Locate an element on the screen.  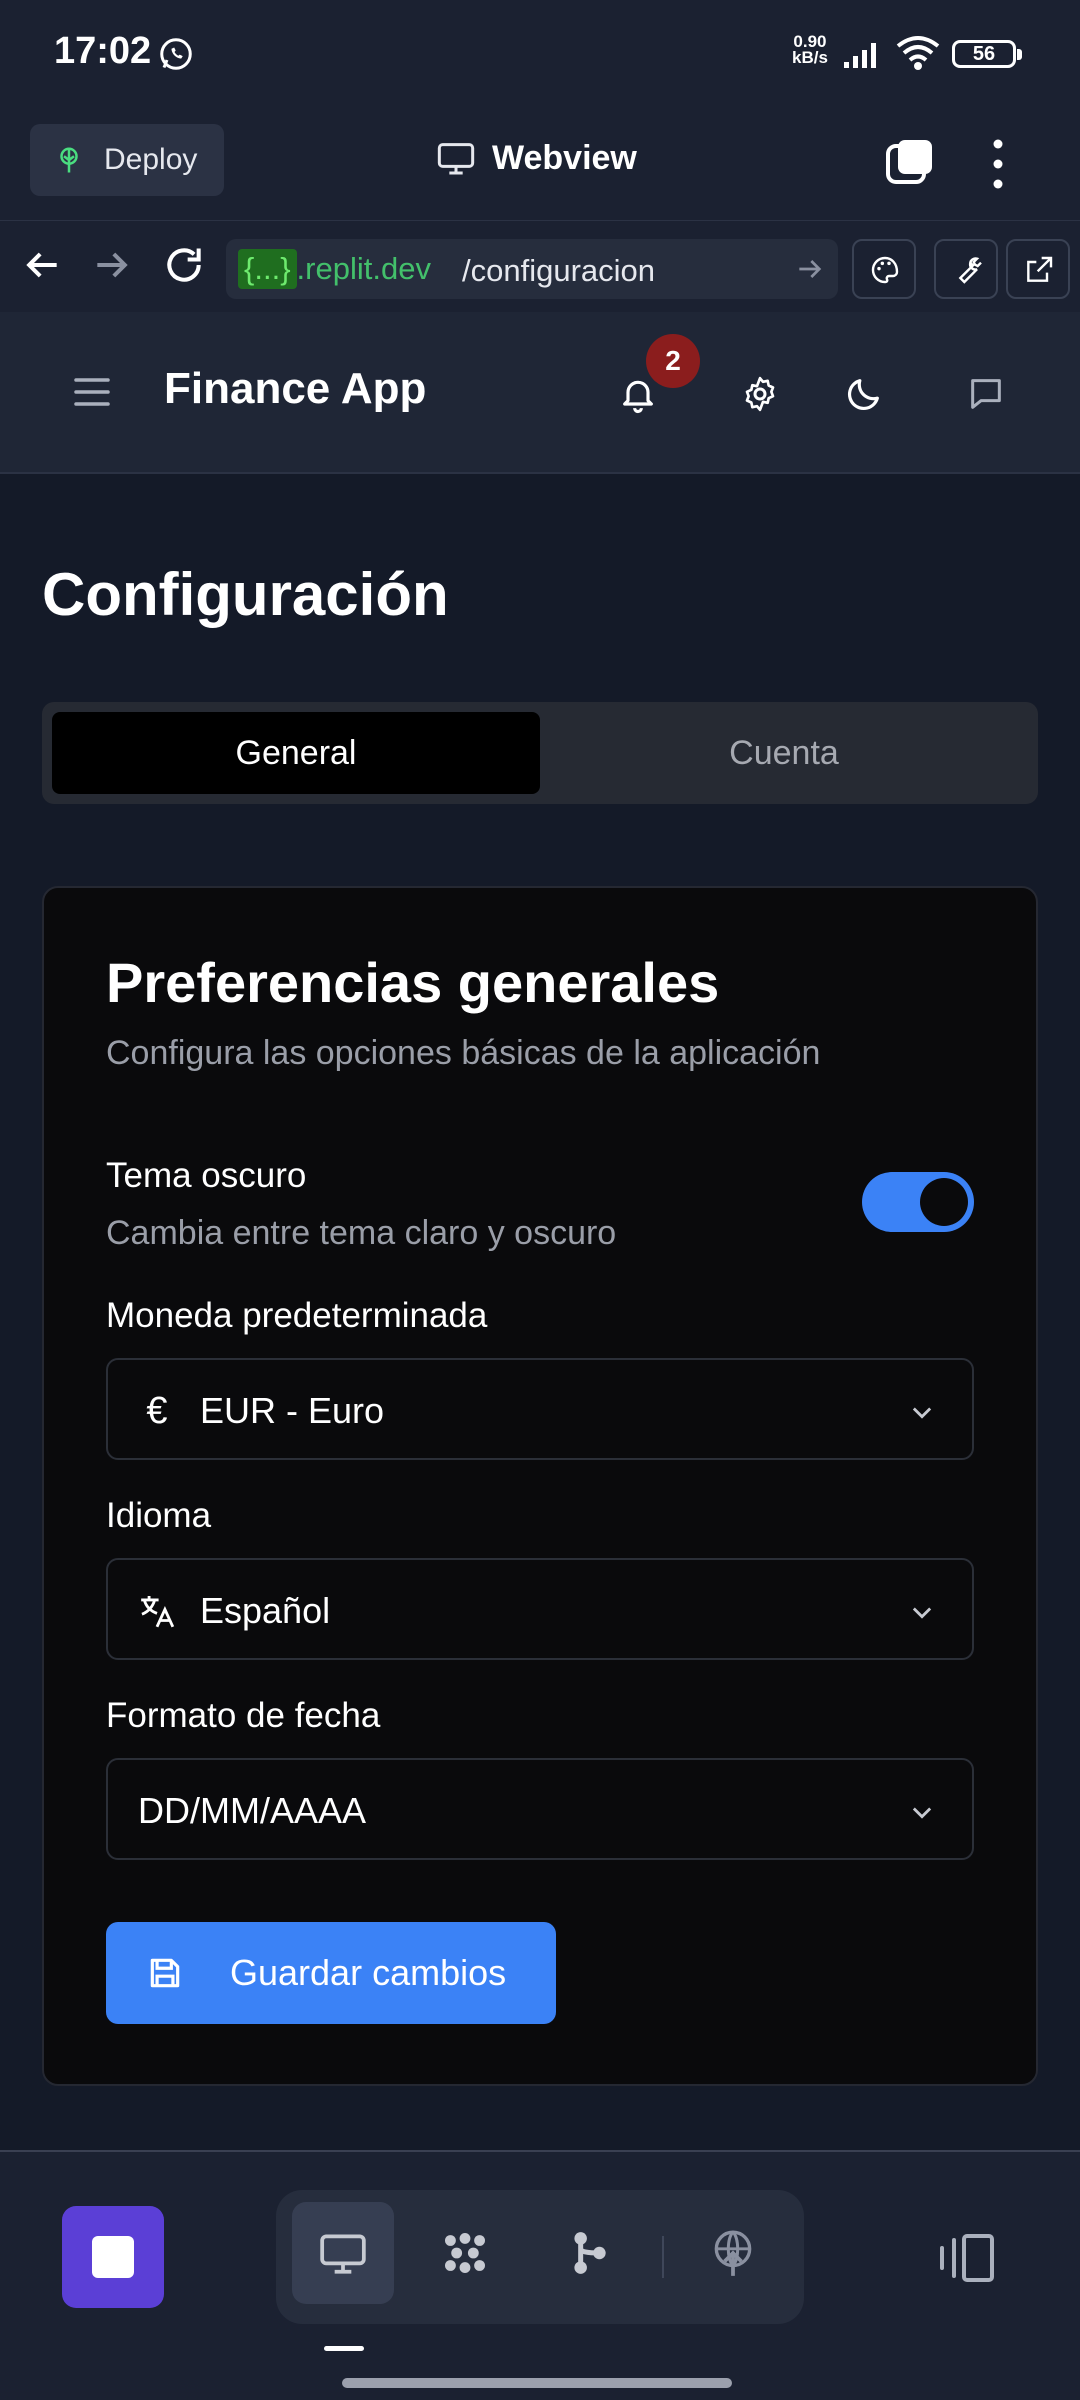
wifi-icon is located at coordinates (918, 53).